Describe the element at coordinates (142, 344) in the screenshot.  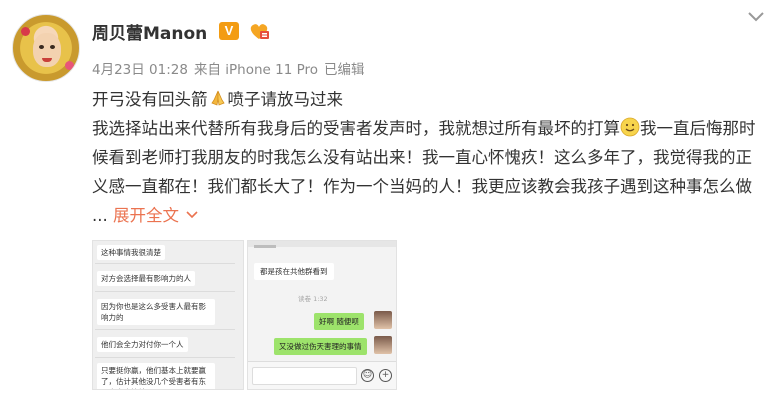
I see `chat-message: 他们会全力对付你一个人` at that location.